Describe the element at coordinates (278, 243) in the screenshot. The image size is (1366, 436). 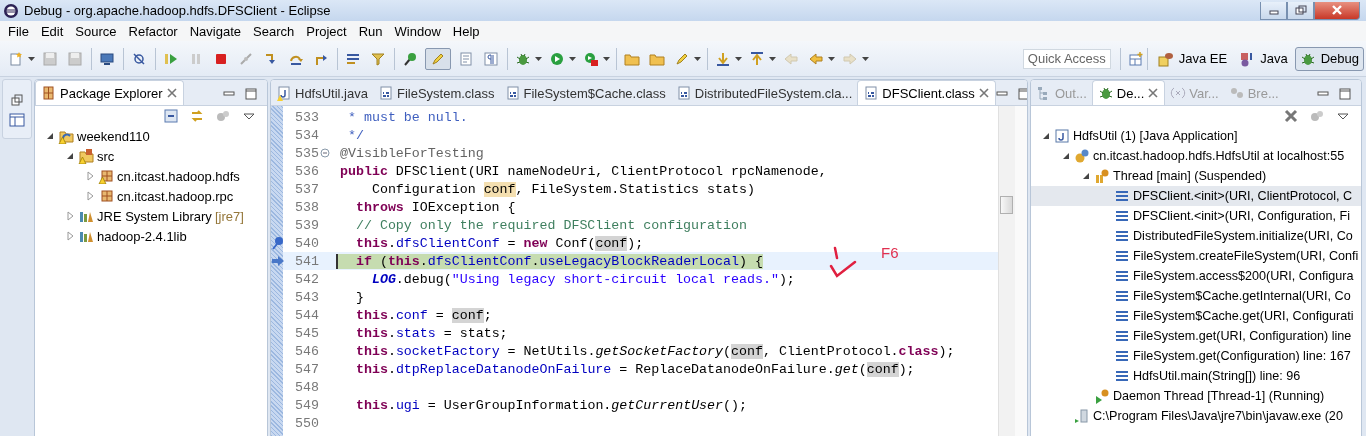
I see `breakpoint-icon` at that location.